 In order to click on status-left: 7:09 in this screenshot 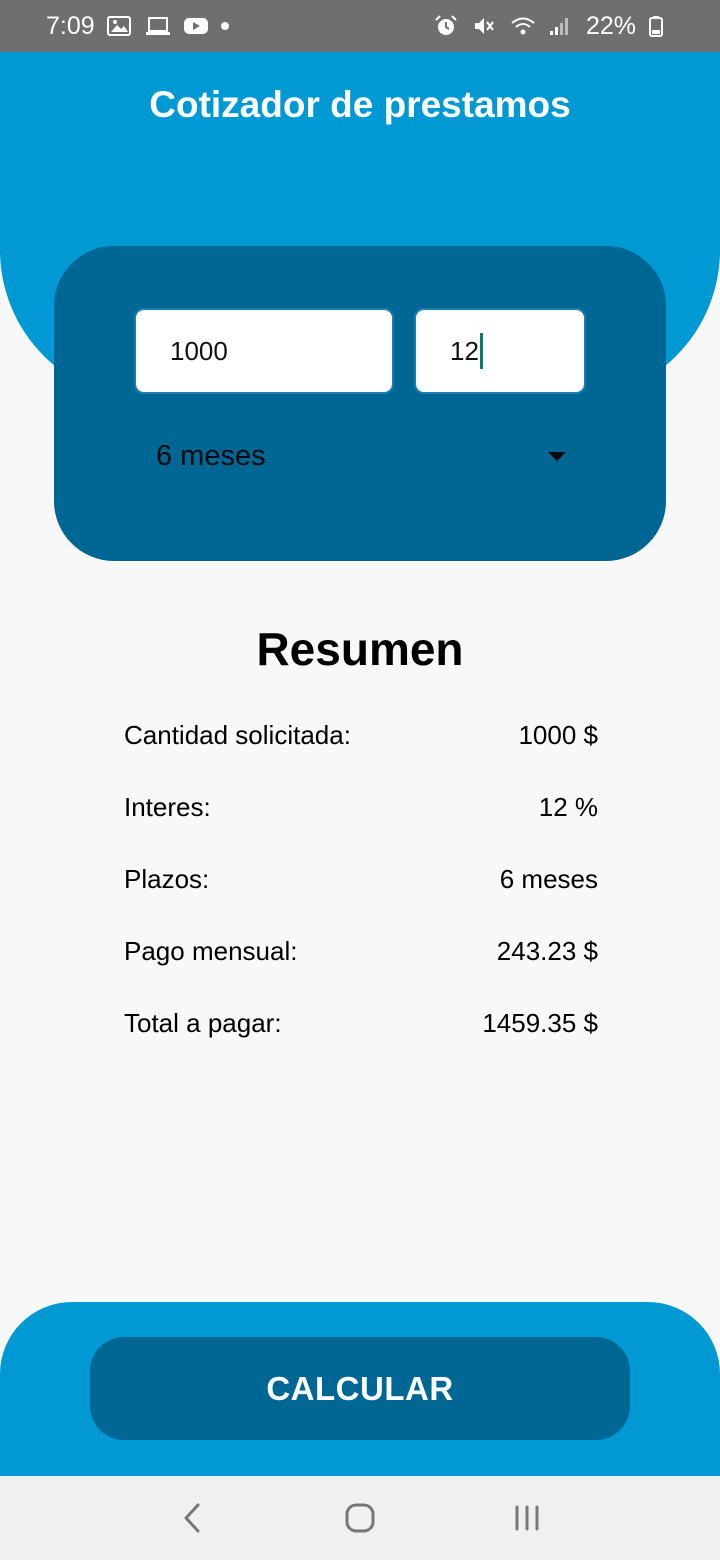, I will do `click(137, 26)`.